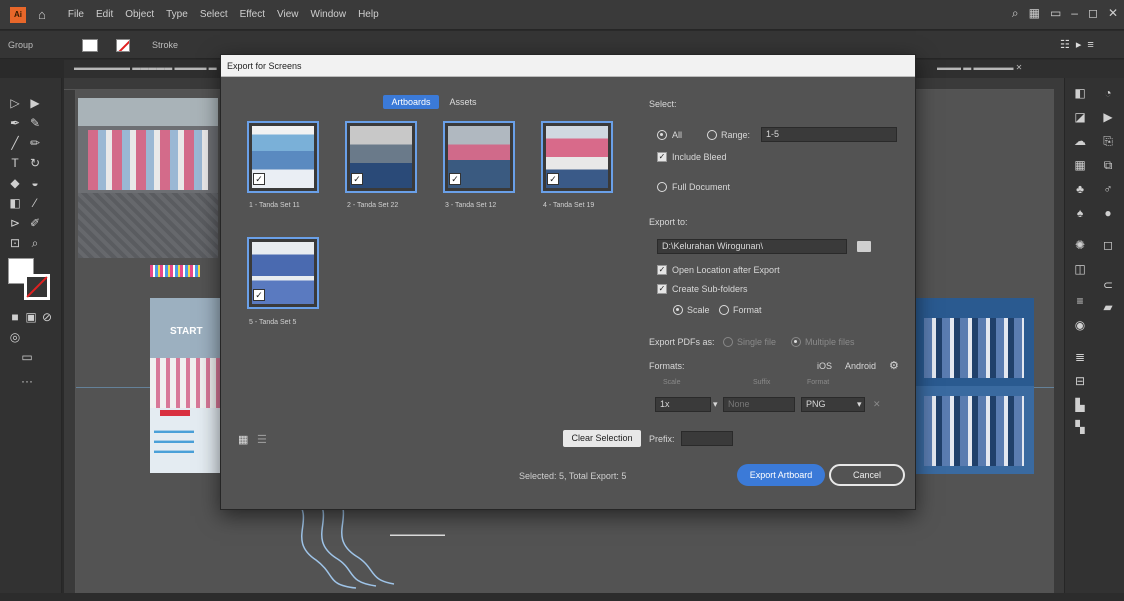 Image resolution: width=1124 pixels, height=601 pixels. Describe the element at coordinates (252, 14) in the screenshot. I see `menu-effect: Effect` at that location.